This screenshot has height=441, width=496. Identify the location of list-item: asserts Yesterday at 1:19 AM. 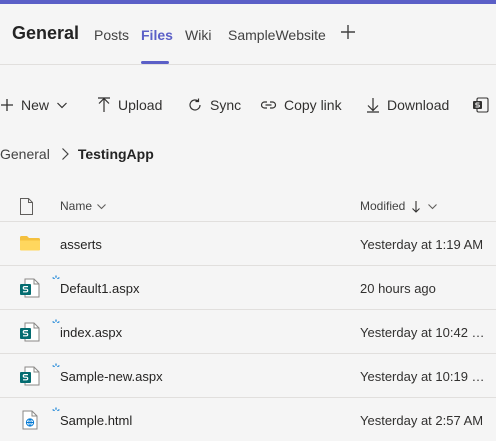
(248, 244).